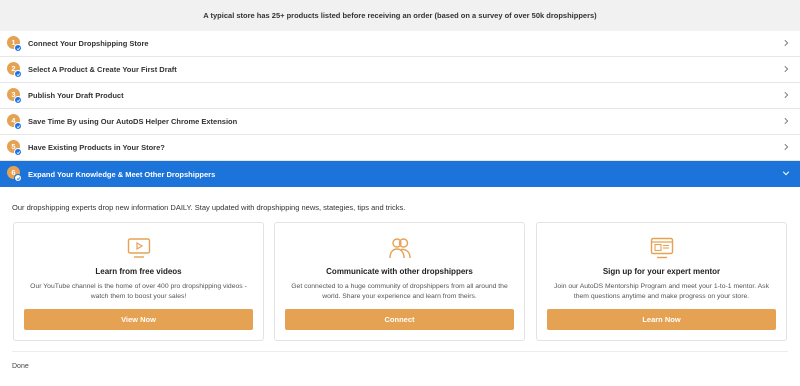 Image resolution: width=800 pixels, height=386 pixels. I want to click on learn-now-button: Learn Now, so click(661, 319).